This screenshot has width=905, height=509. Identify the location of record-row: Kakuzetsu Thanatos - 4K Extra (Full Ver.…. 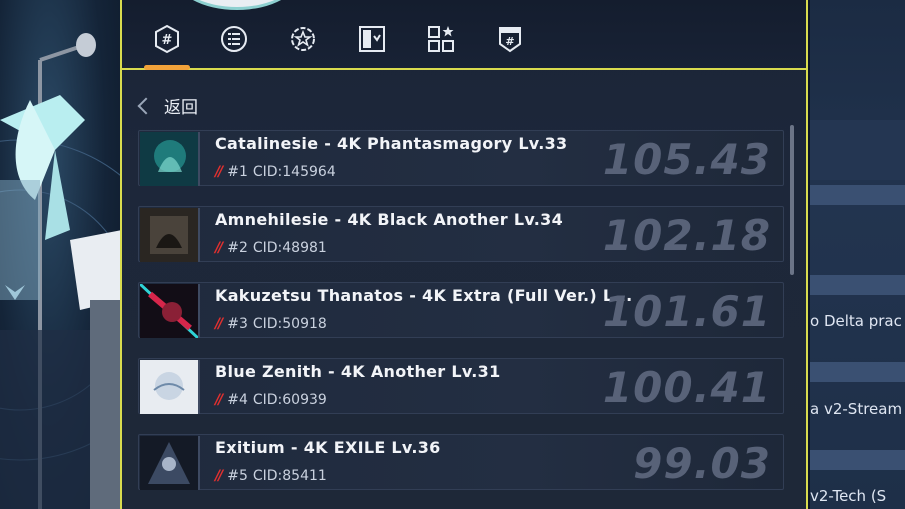
(461, 310).